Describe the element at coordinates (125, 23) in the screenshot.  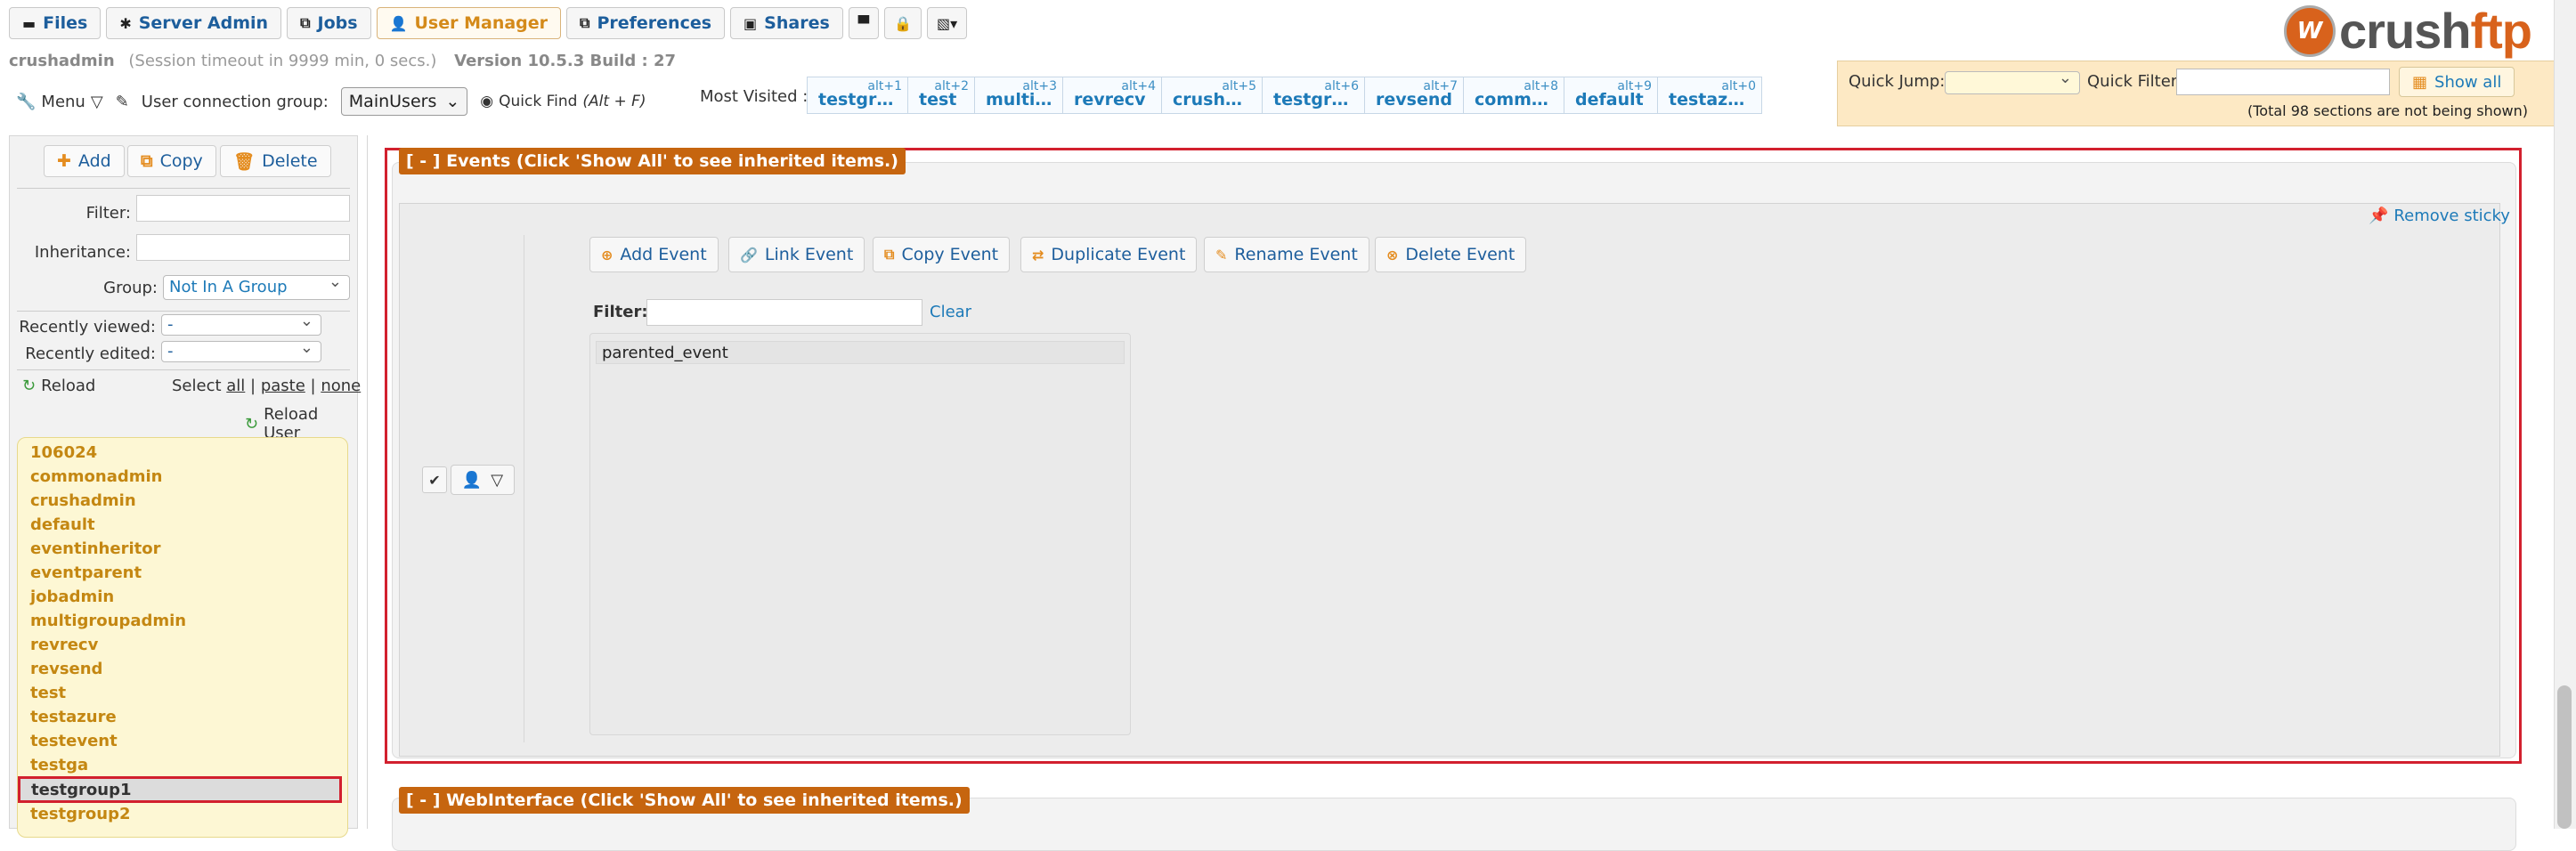
I see `gear-icon: ✱` at that location.